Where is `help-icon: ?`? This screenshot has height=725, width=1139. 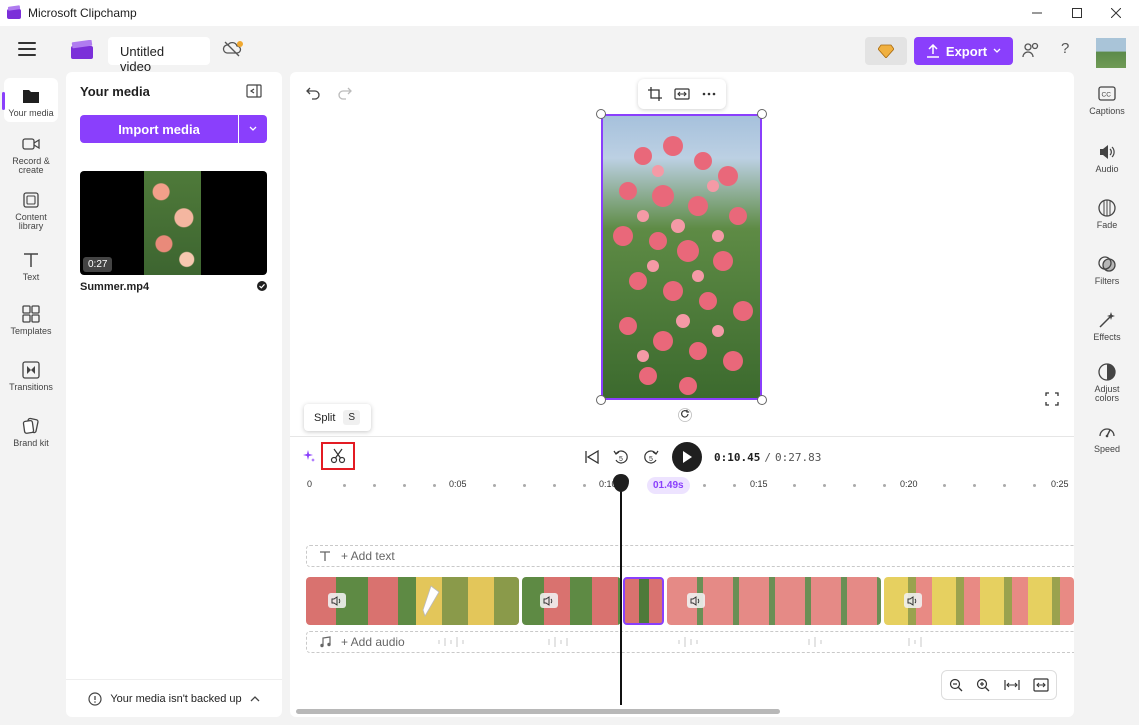
help-icon: ? is located at coordinates (1065, 48).